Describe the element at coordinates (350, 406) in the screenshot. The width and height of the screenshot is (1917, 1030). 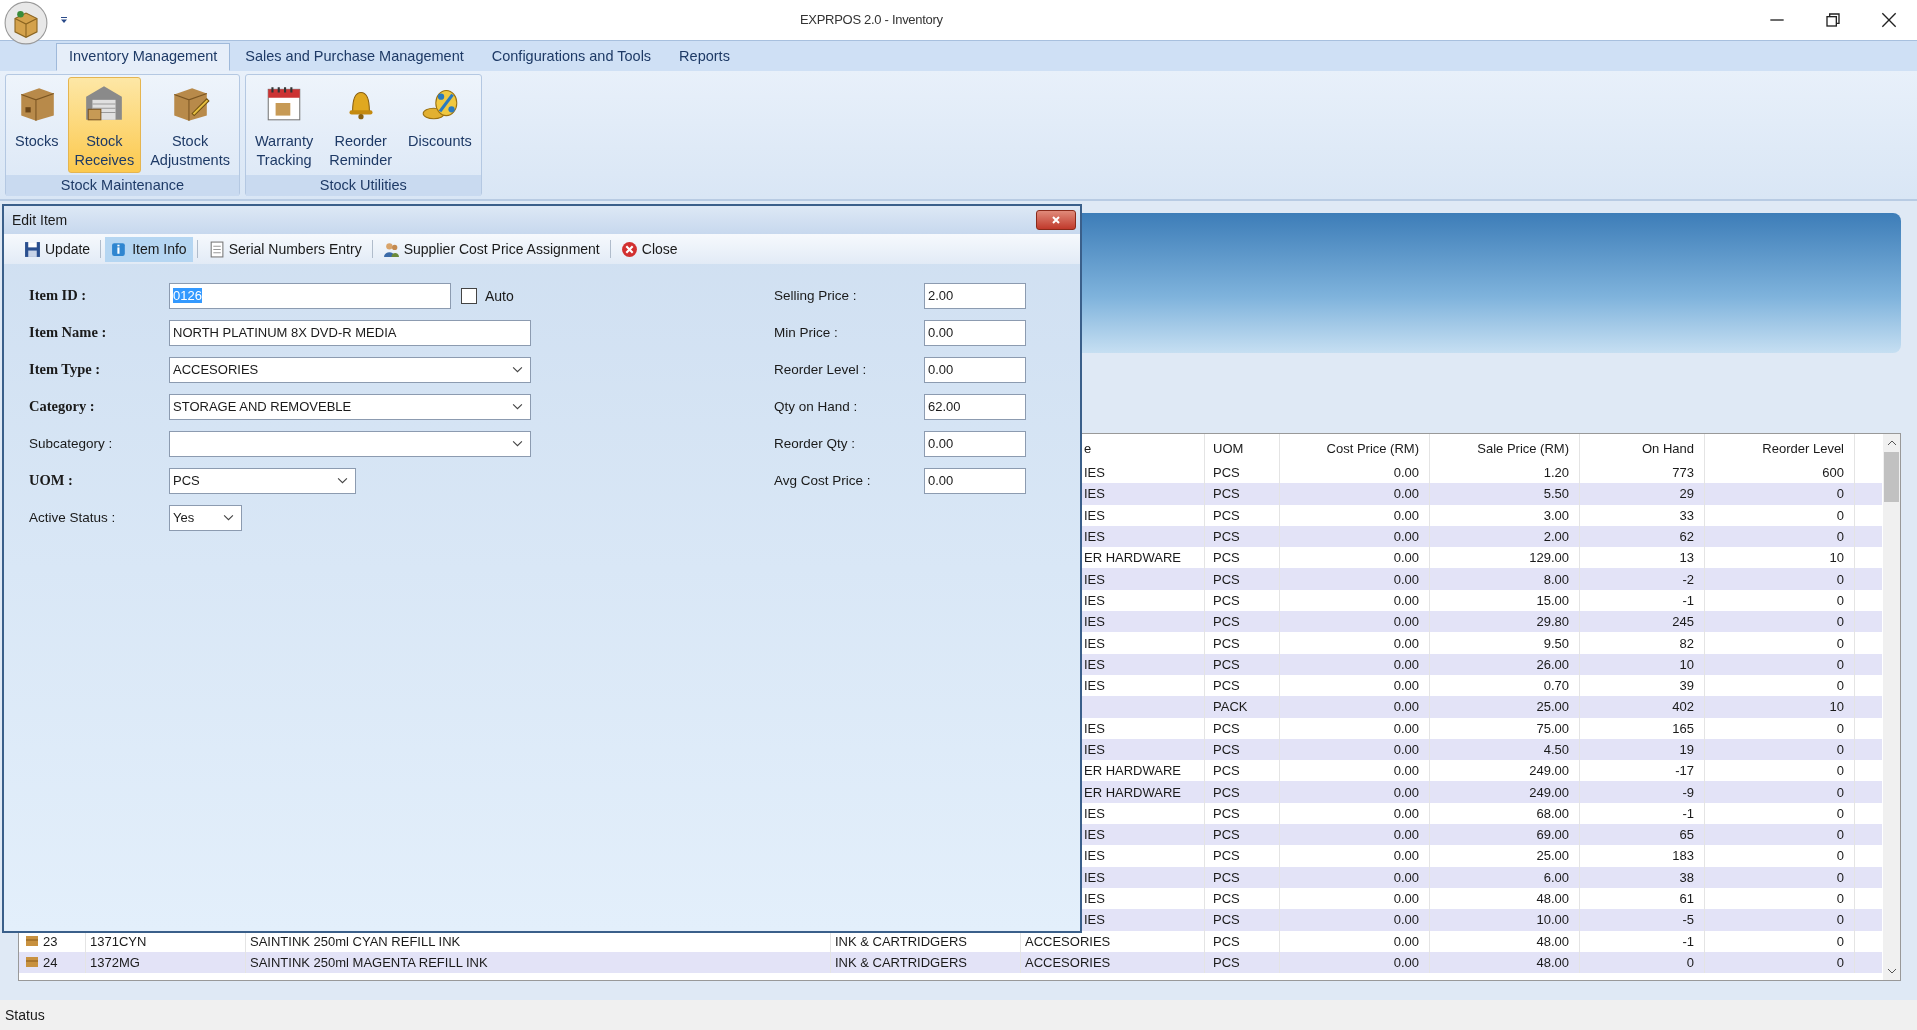
I see `dropdown-field: STORAGE AND REMOVEBLE` at that location.